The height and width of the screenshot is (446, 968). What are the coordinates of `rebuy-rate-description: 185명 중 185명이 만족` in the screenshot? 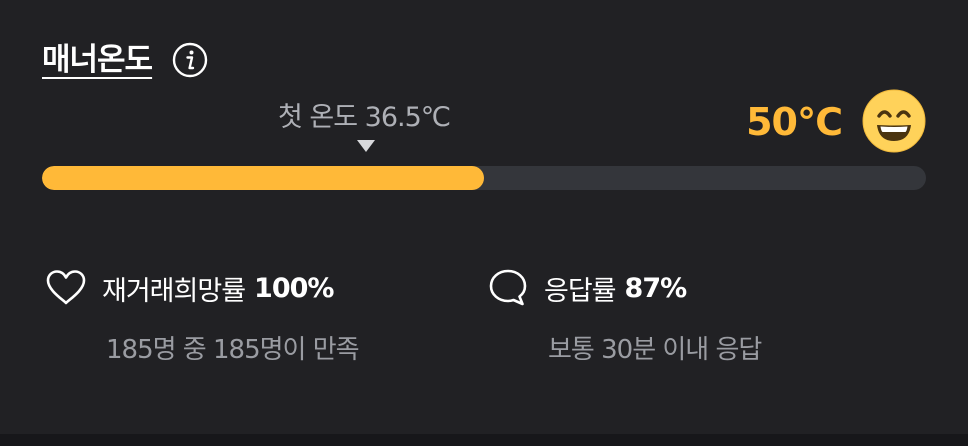 It's located at (233, 350).